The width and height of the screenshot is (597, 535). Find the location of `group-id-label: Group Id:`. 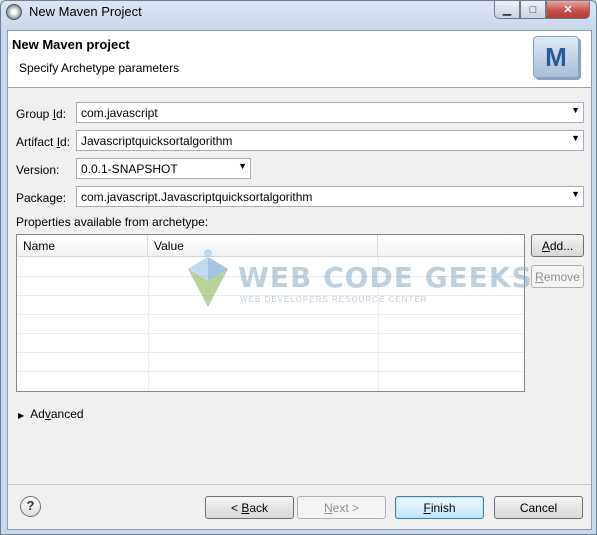

group-id-label: Group Id: is located at coordinates (41, 114).